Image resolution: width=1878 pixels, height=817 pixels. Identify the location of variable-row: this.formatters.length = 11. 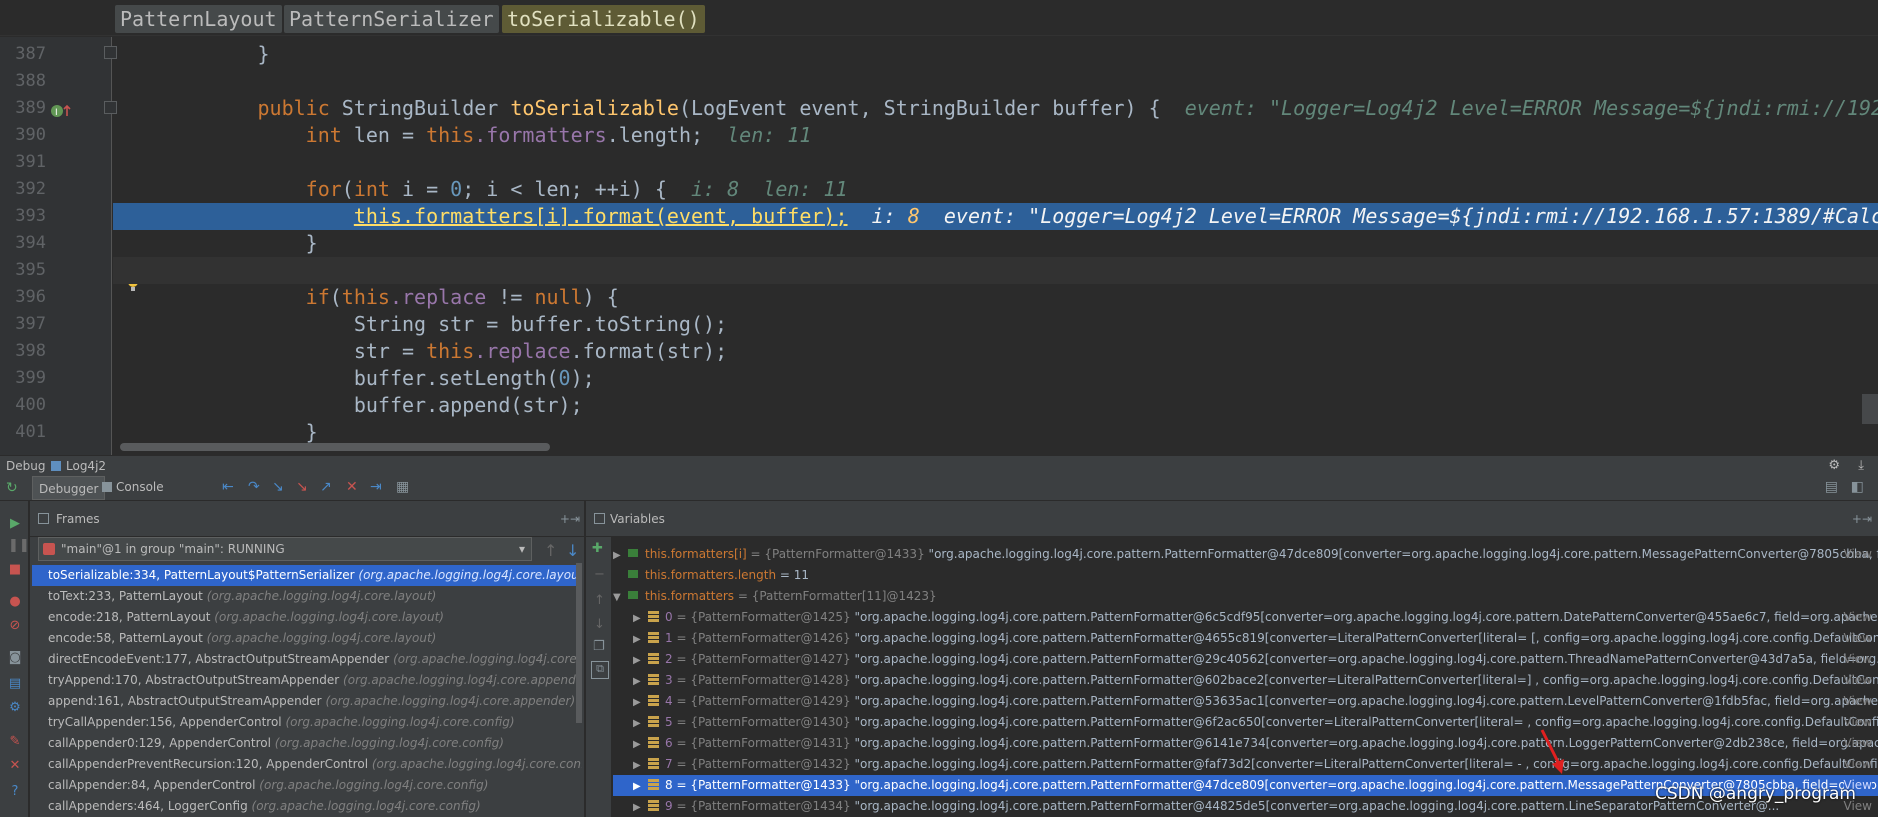
(1245, 575).